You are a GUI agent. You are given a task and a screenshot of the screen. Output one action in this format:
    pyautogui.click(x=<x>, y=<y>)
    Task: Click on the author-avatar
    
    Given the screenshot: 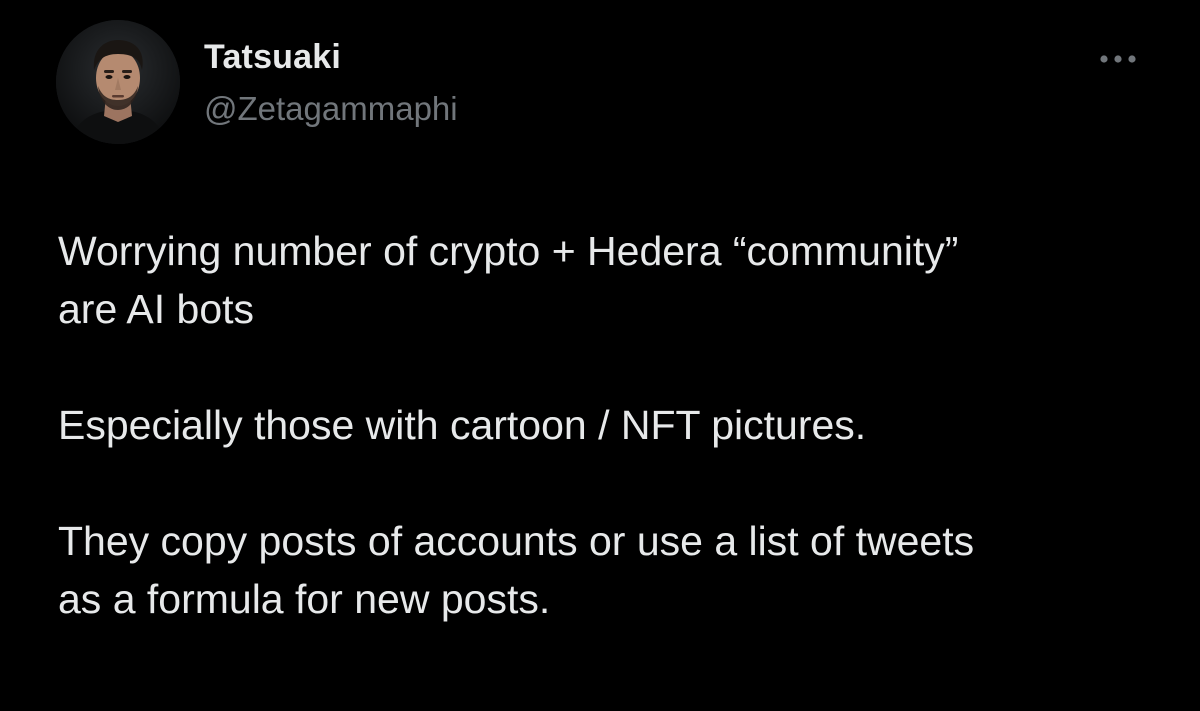 What is the action you would take?
    pyautogui.click(x=118, y=82)
    